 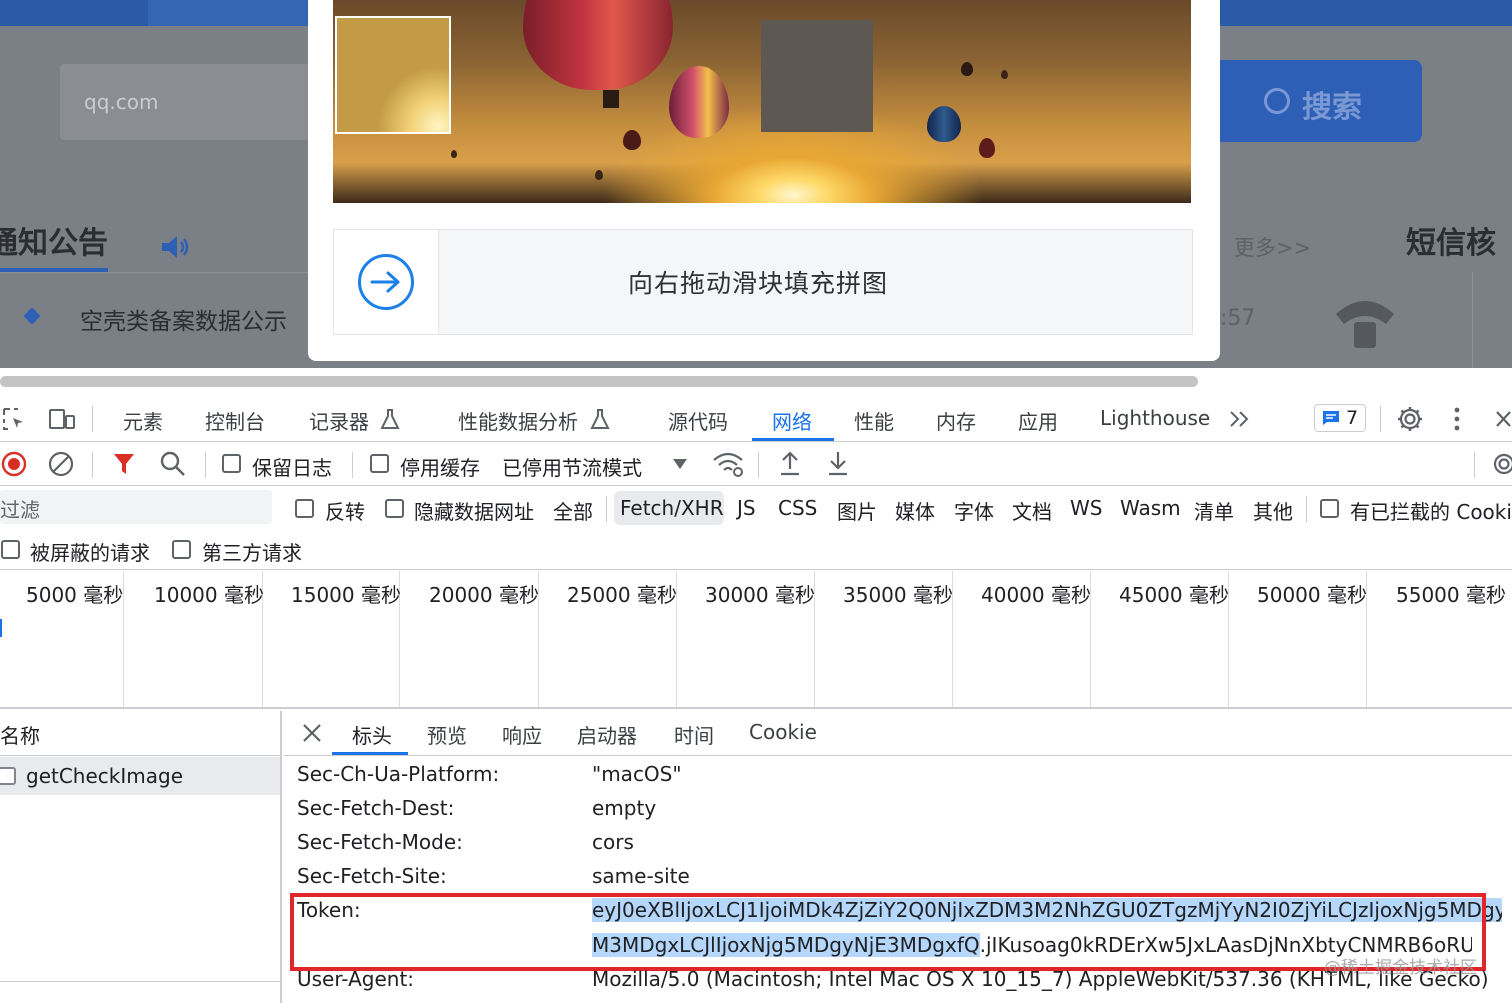 I want to click on right-section-title: 短信核, so click(x=1451, y=243).